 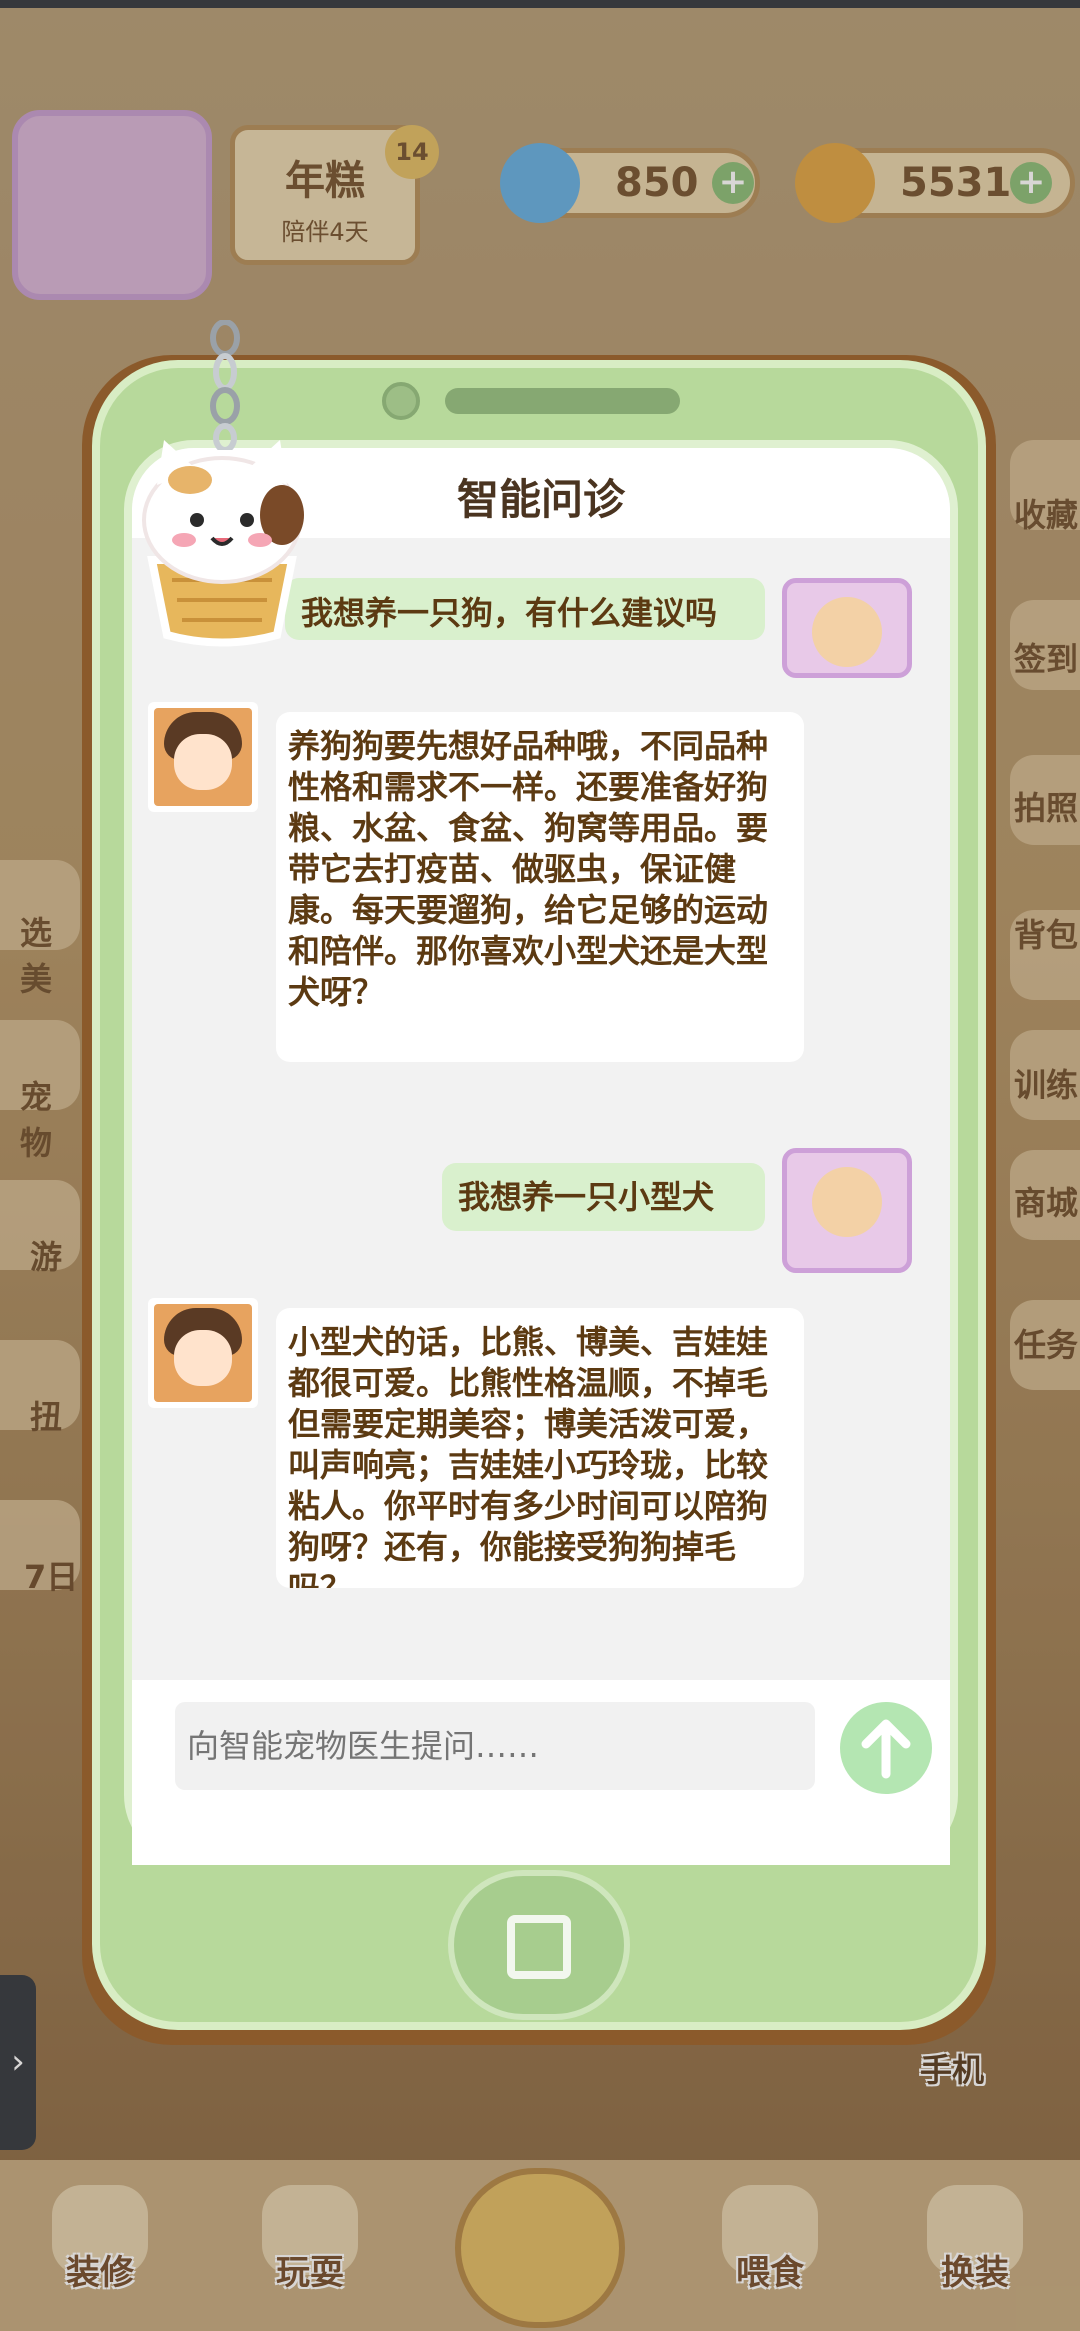 What do you see at coordinates (562, 401) in the screenshot?
I see `phone-speaker` at bounding box center [562, 401].